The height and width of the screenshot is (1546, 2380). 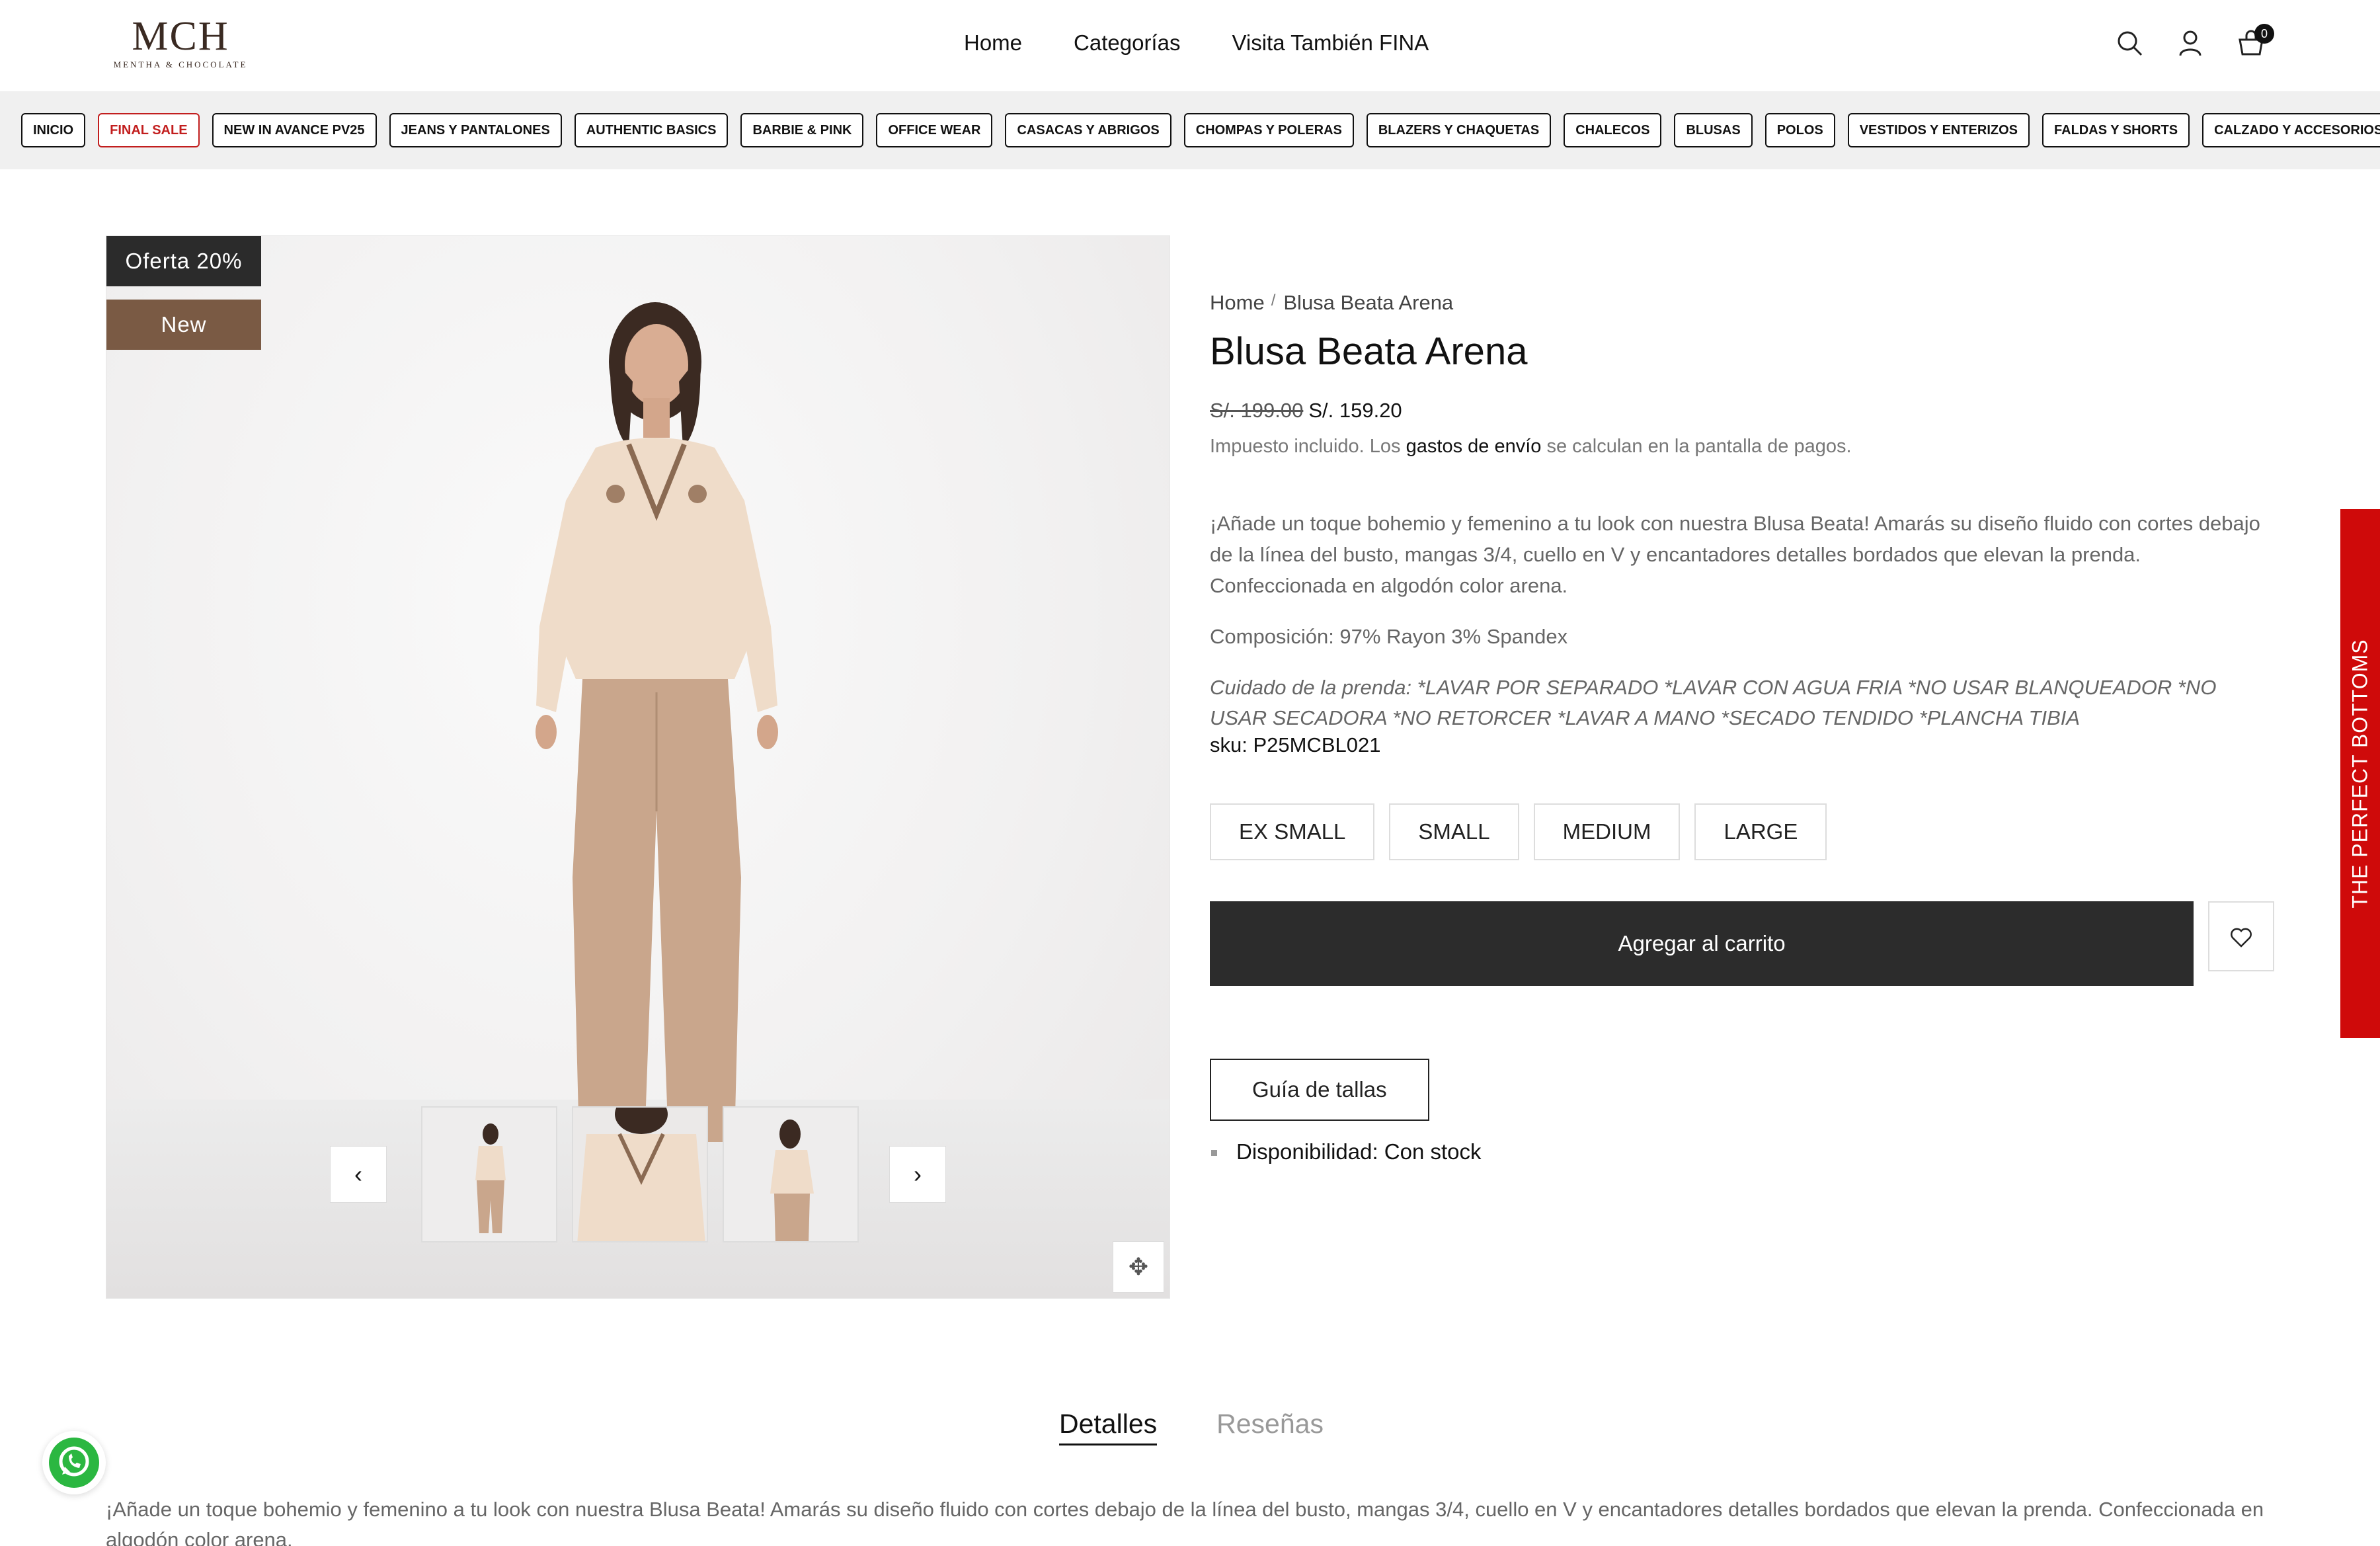 I want to click on size-guide-button: Guía de tallas, so click(x=1319, y=1090).